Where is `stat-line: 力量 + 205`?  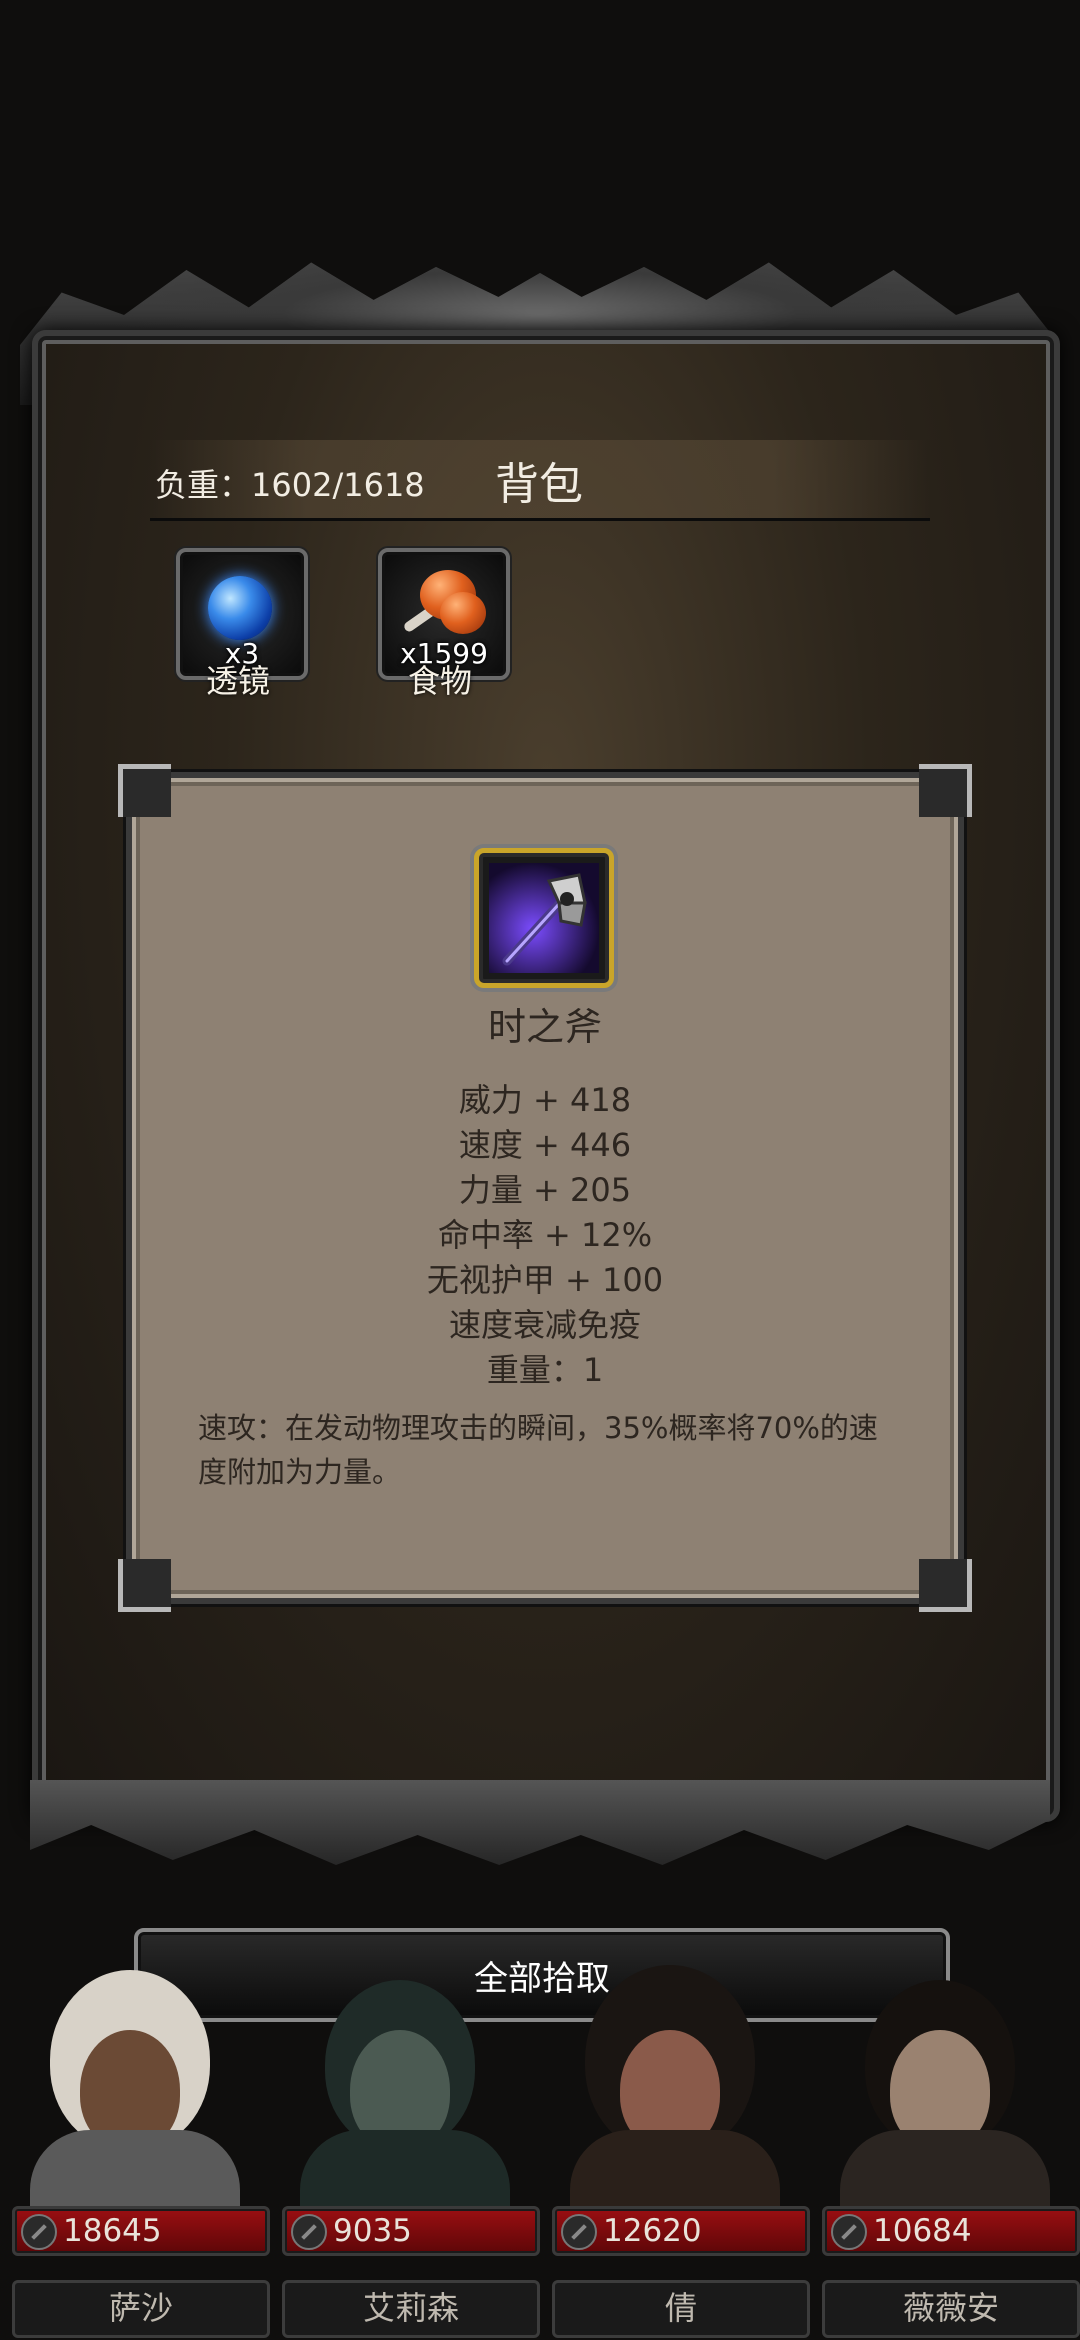 stat-line: 力量 + 205 is located at coordinates (545, 1190).